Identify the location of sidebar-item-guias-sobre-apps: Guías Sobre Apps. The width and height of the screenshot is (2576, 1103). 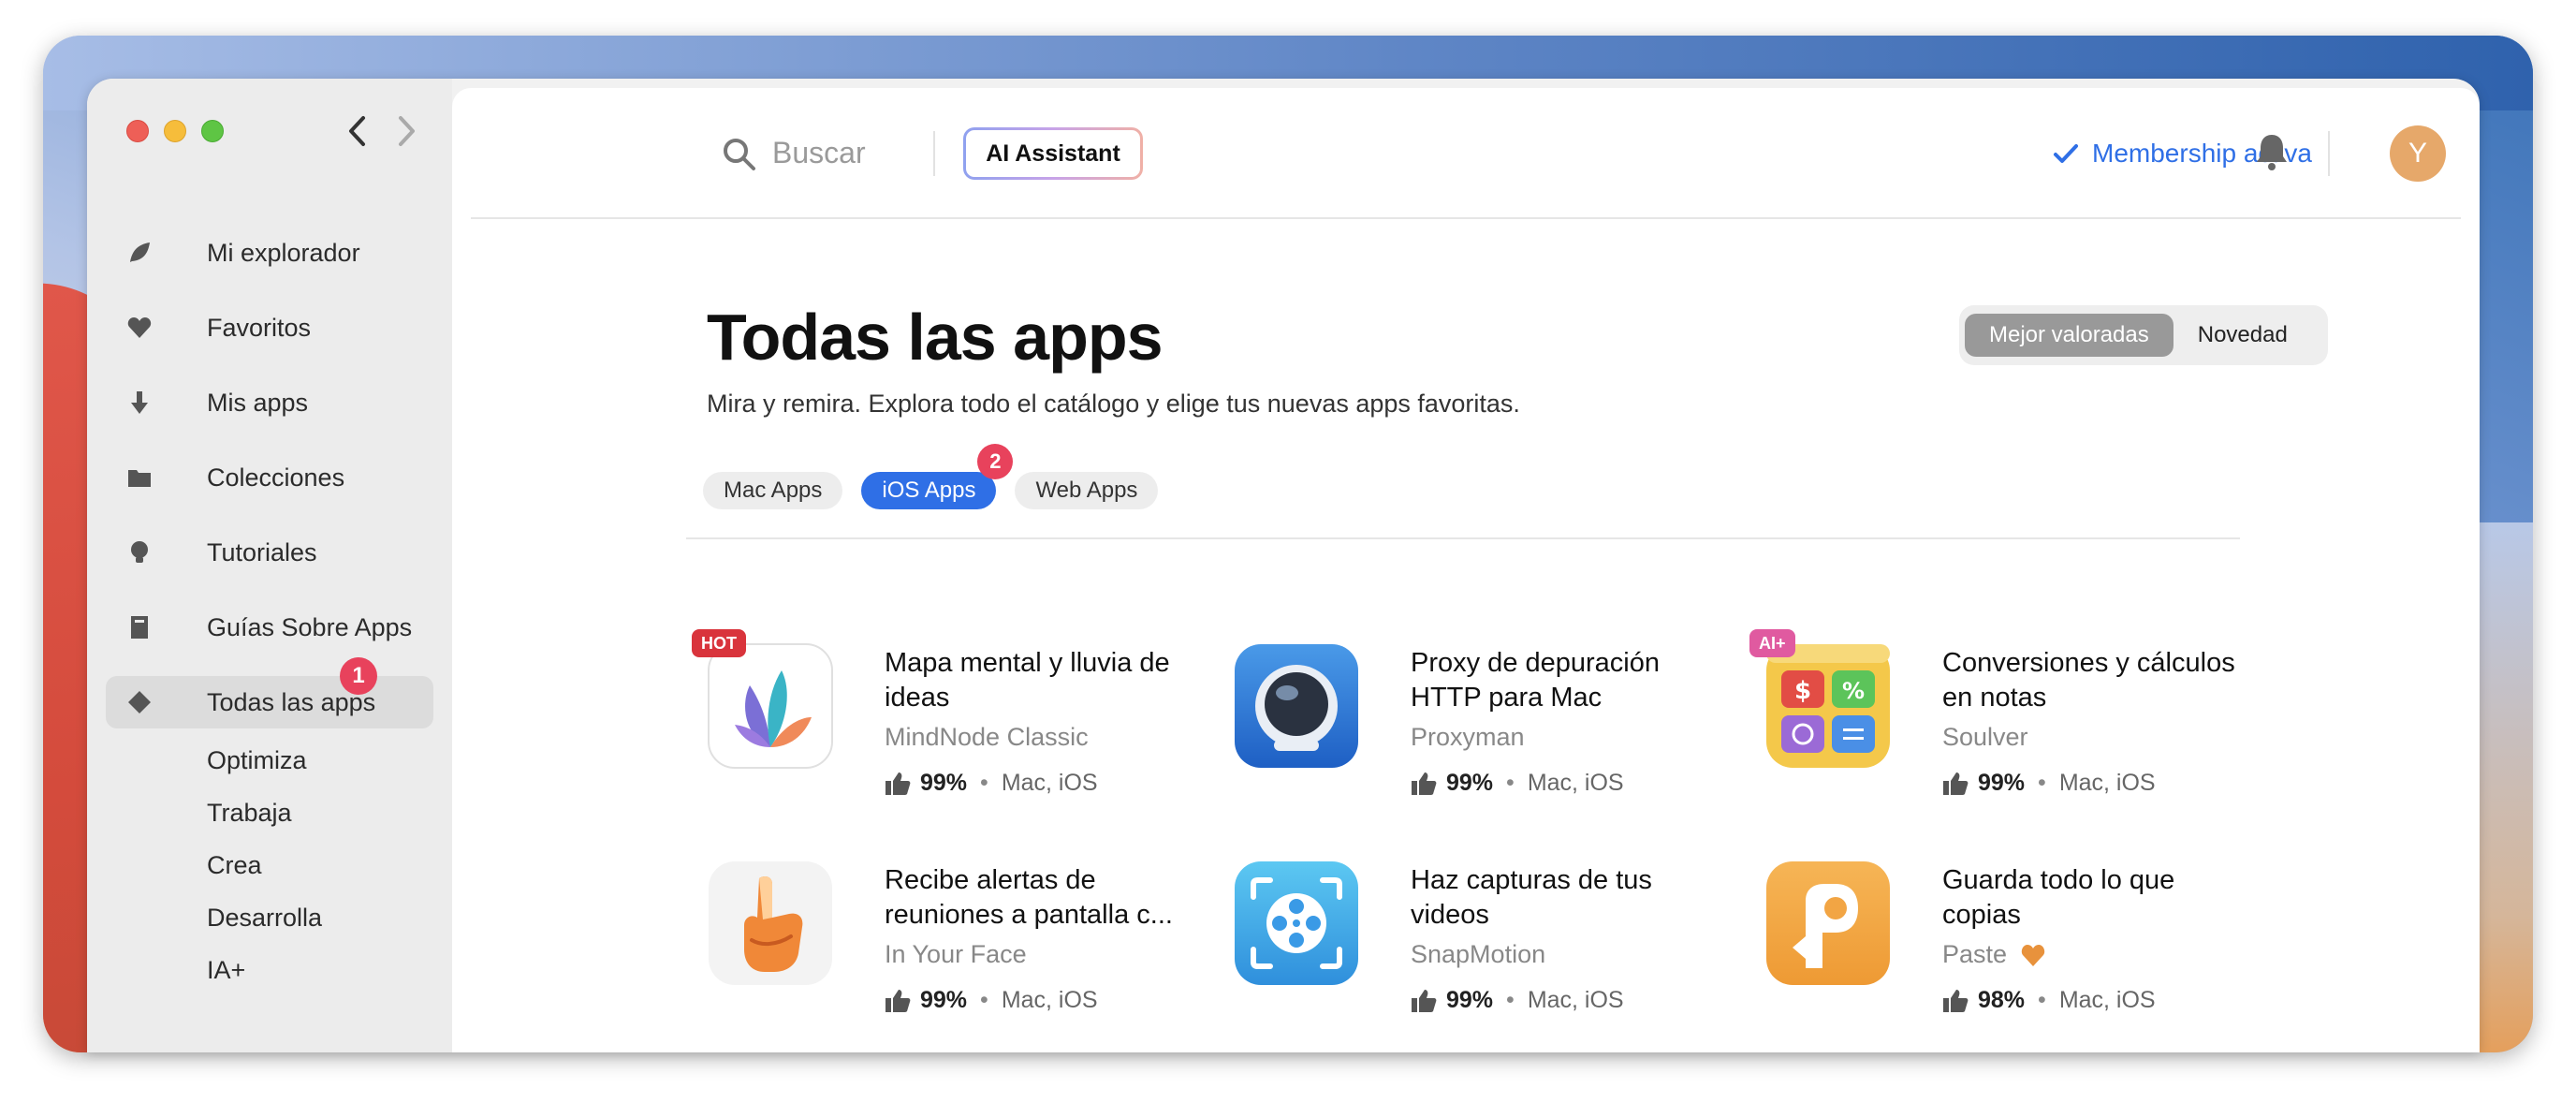
(269, 627).